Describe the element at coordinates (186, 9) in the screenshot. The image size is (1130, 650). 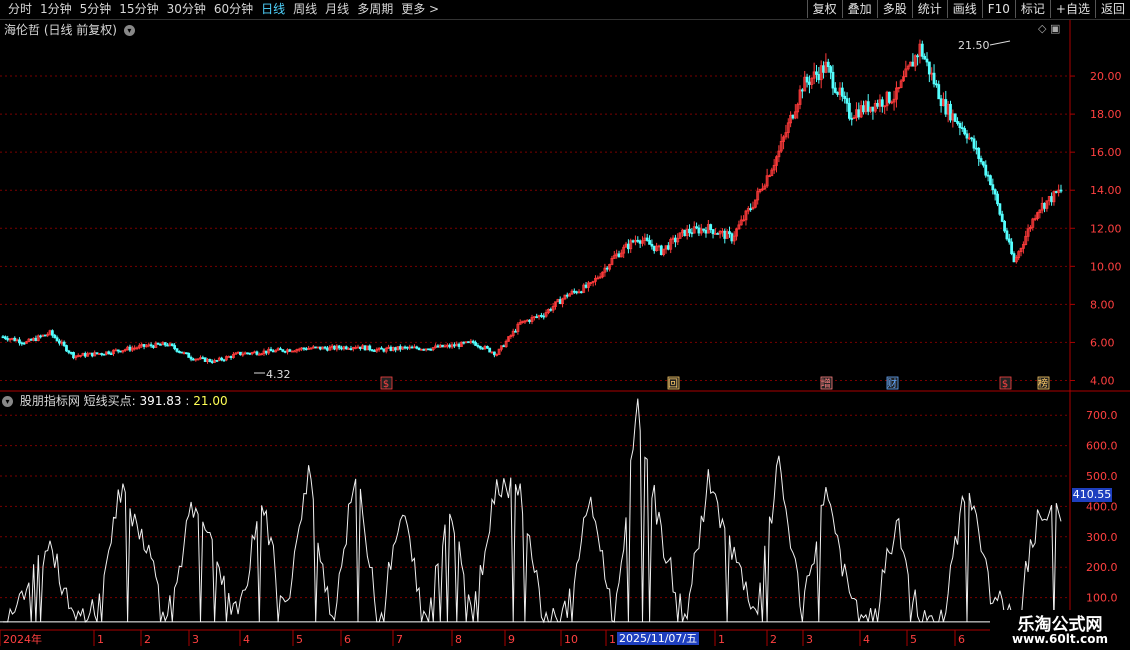
I see `period-tab-4: 30分钟` at that location.